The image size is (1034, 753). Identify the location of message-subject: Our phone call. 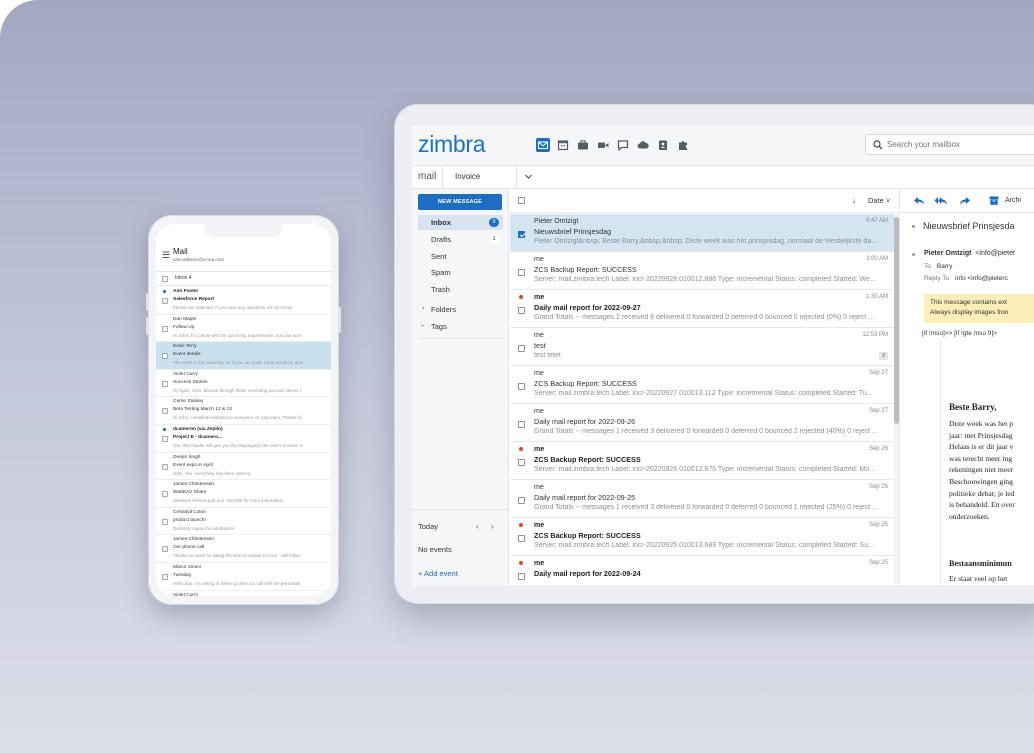
(189, 548).